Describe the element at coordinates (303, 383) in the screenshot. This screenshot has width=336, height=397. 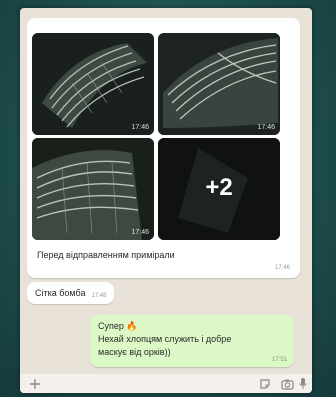
I see `mic-icon` at that location.